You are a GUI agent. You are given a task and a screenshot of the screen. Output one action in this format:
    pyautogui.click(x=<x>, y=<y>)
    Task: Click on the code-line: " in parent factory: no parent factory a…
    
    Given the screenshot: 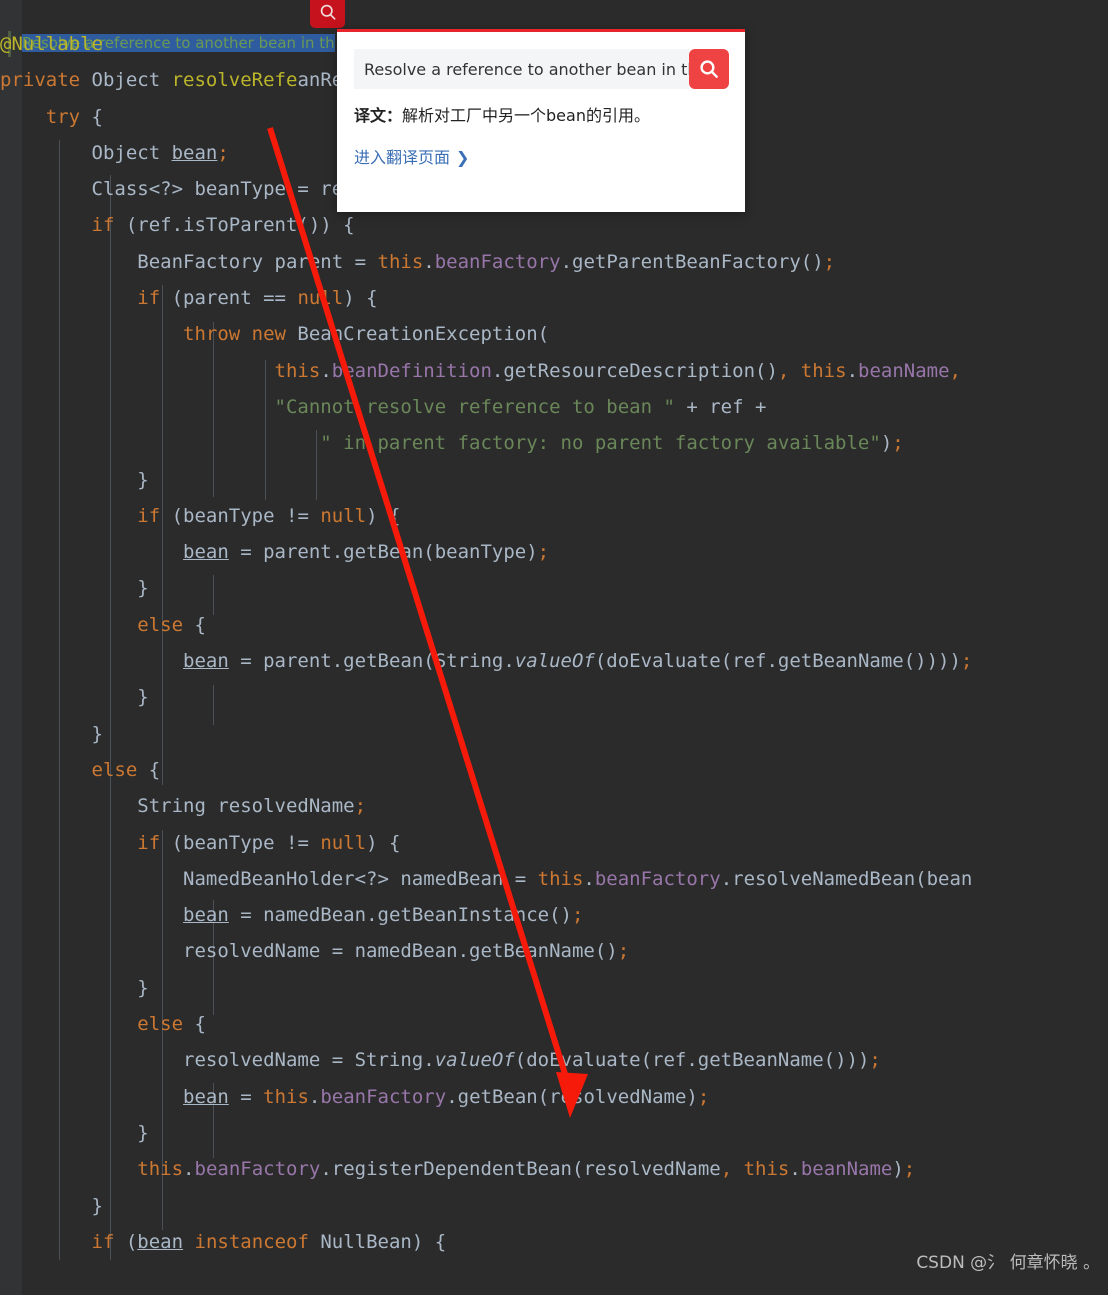 What is the action you would take?
    pyautogui.click(x=554, y=443)
    